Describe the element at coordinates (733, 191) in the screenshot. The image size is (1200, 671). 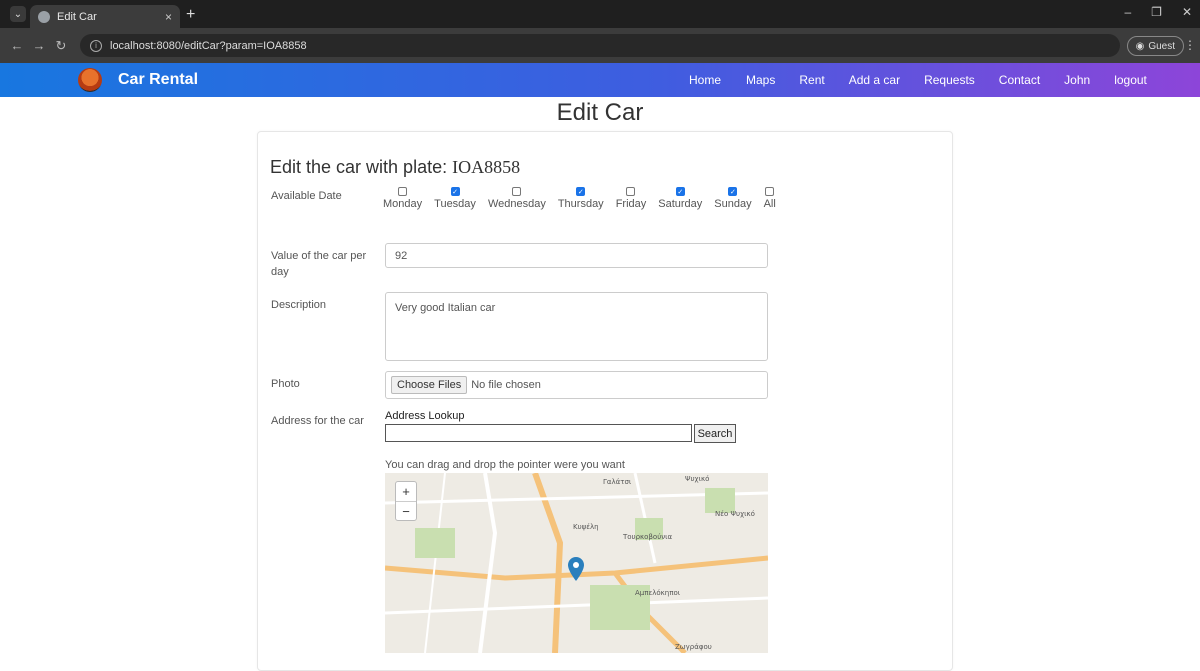
I see `checkbox-sunday: ✓` at that location.